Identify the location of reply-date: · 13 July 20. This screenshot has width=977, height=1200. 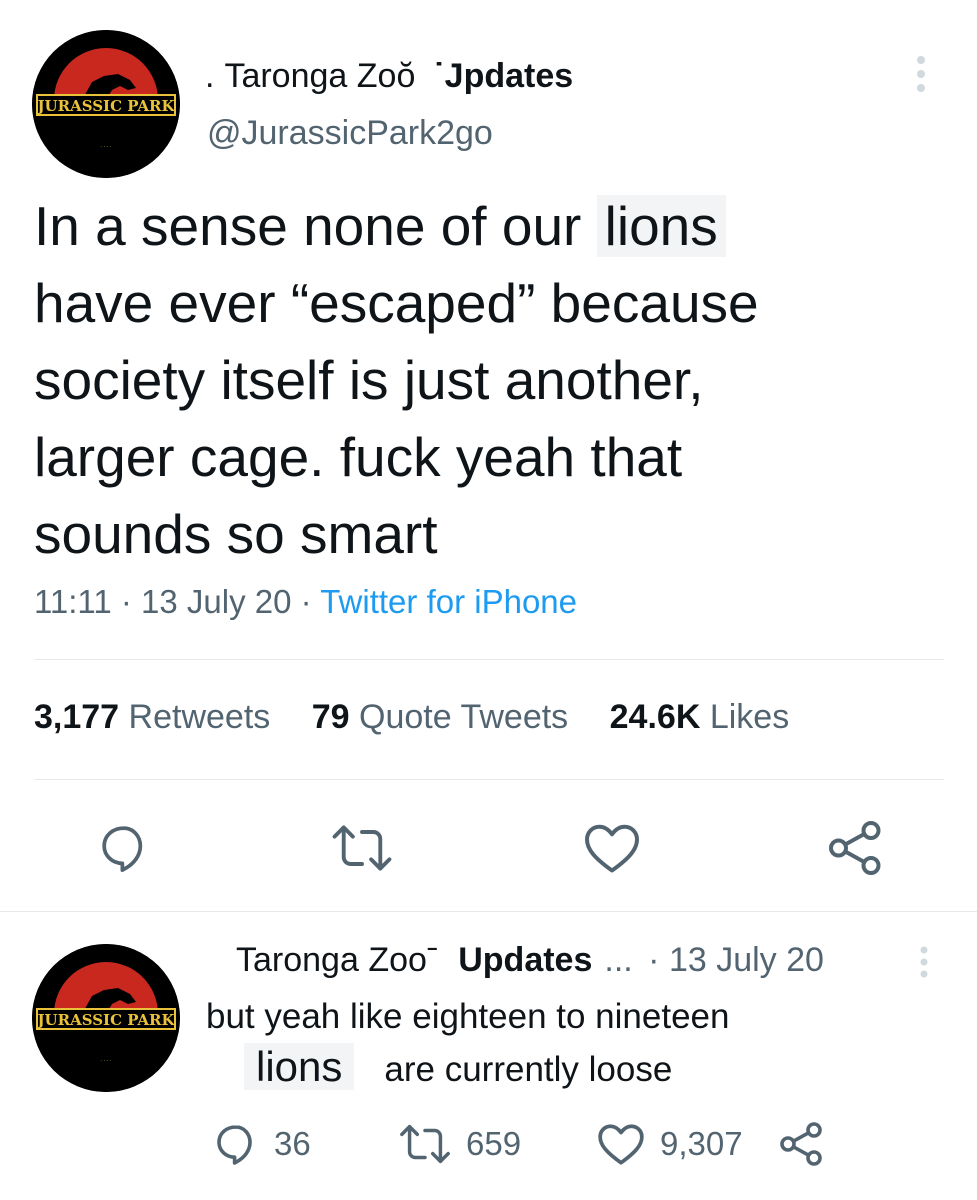
(736, 960).